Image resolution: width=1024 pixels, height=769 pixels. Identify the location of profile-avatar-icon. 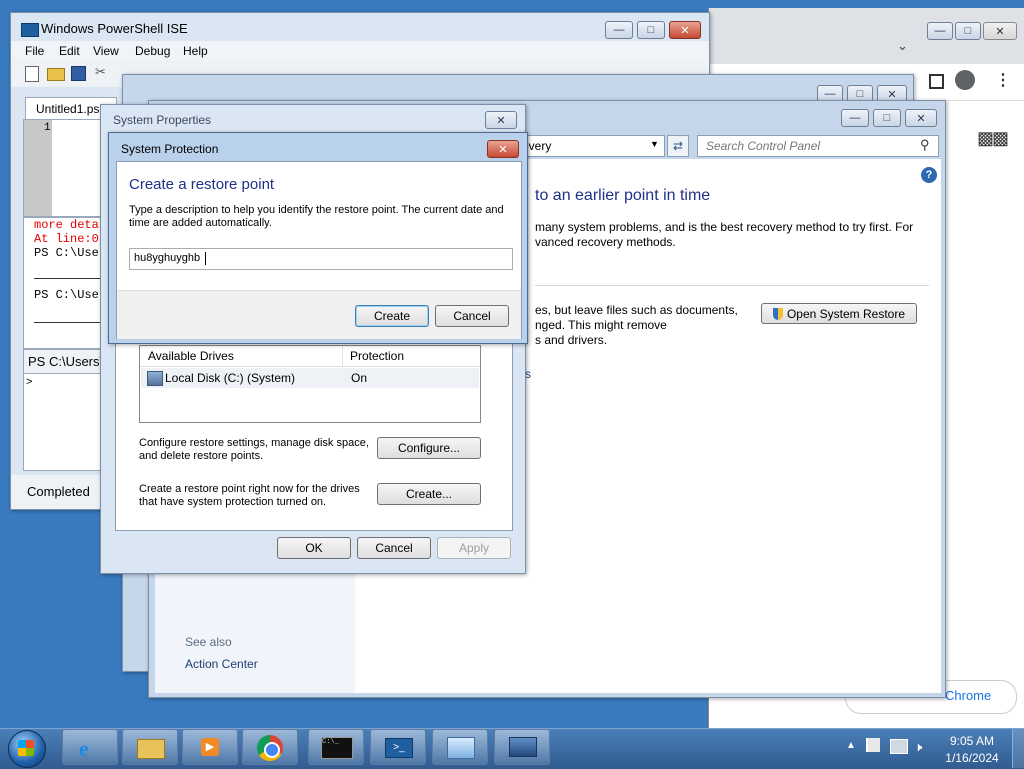
(965, 80).